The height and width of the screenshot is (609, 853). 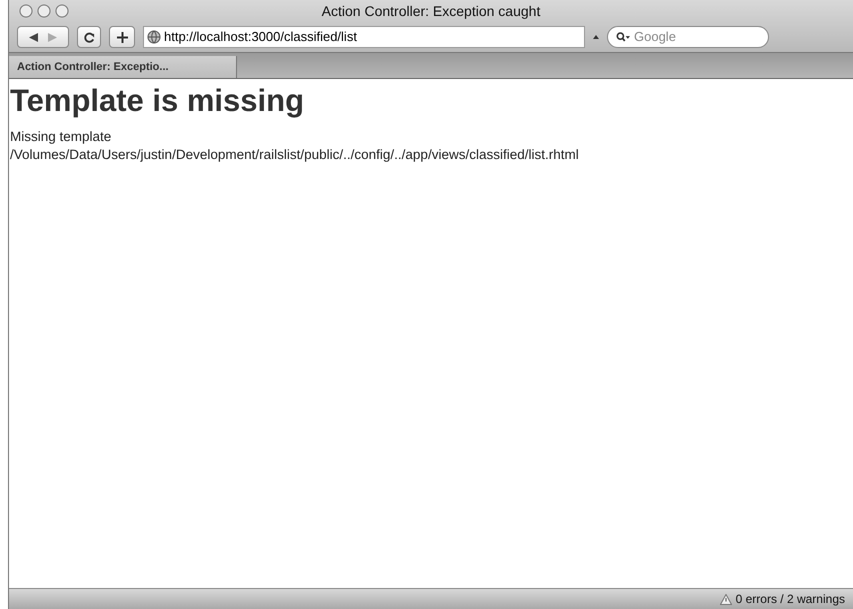 I want to click on search-field: Google, so click(x=688, y=37).